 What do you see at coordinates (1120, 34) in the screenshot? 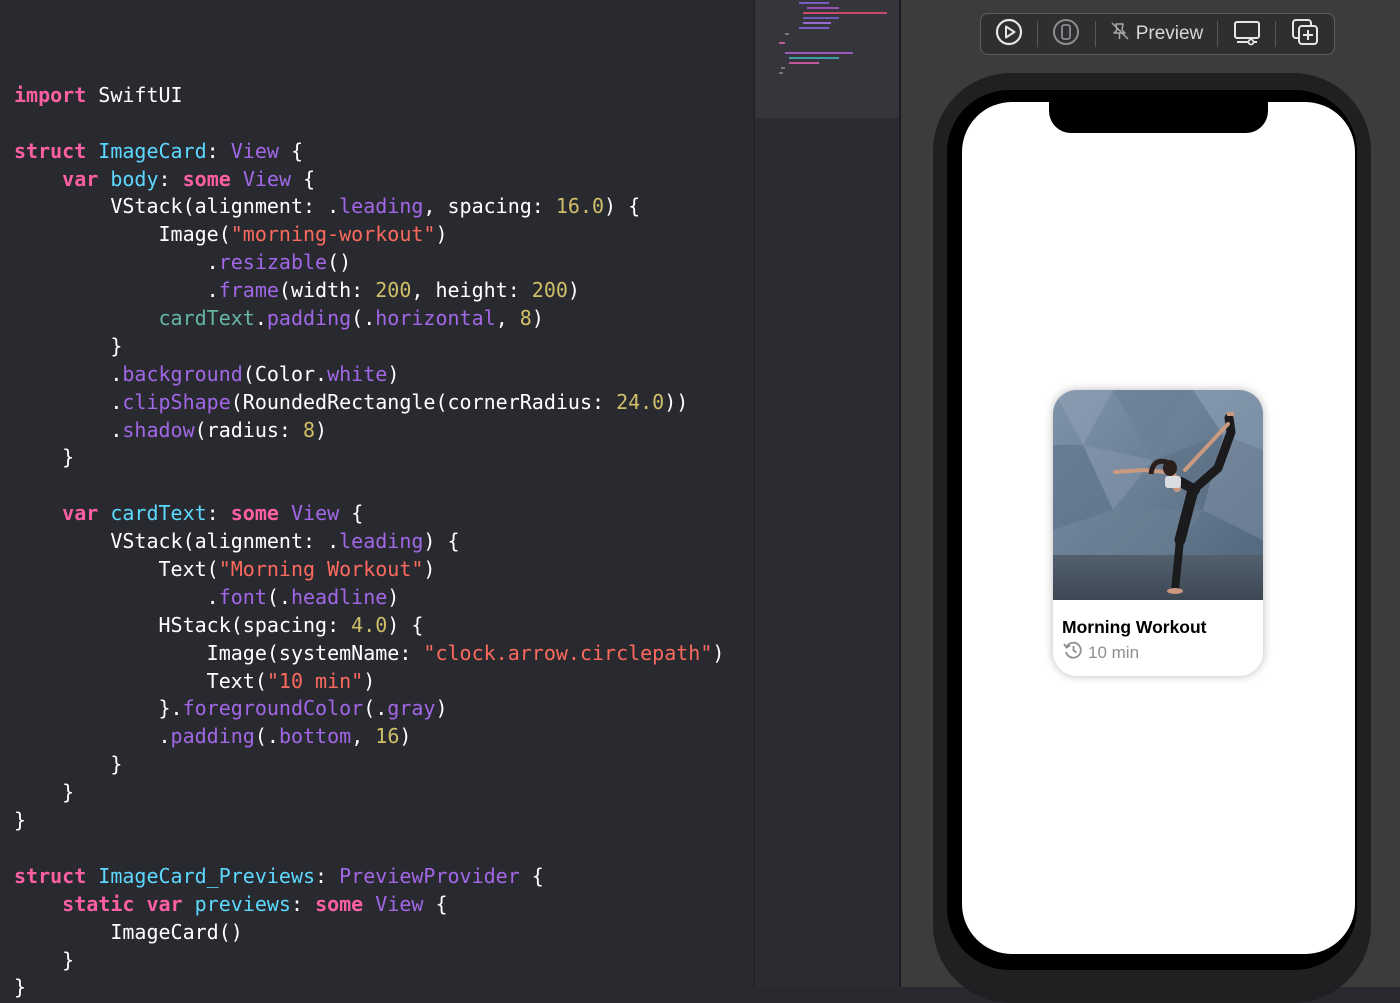
I see `pin-slash-icon` at bounding box center [1120, 34].